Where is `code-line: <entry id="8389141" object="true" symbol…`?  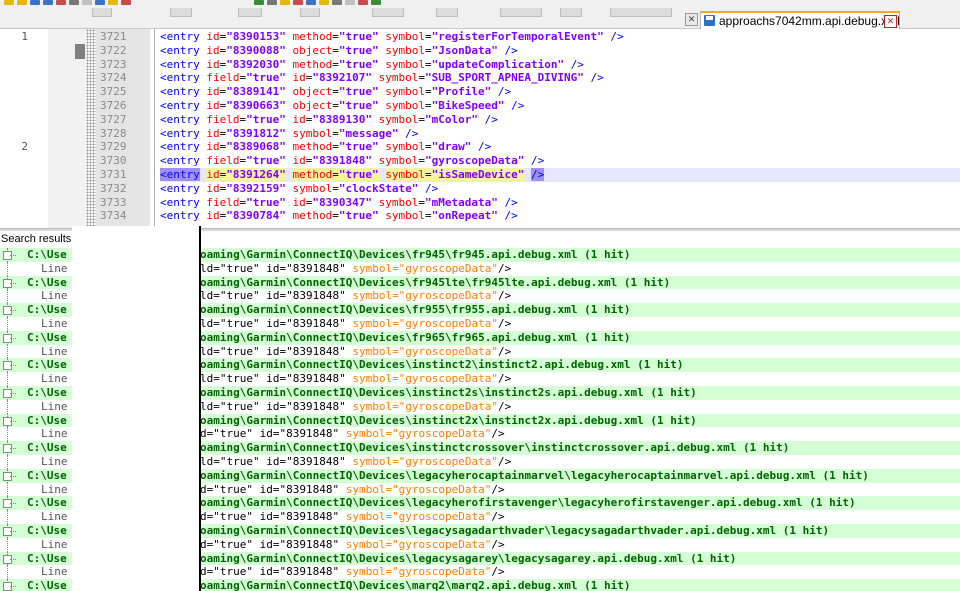
code-line: <entry id="8389141" object="true" symbol… is located at coordinates (560, 92).